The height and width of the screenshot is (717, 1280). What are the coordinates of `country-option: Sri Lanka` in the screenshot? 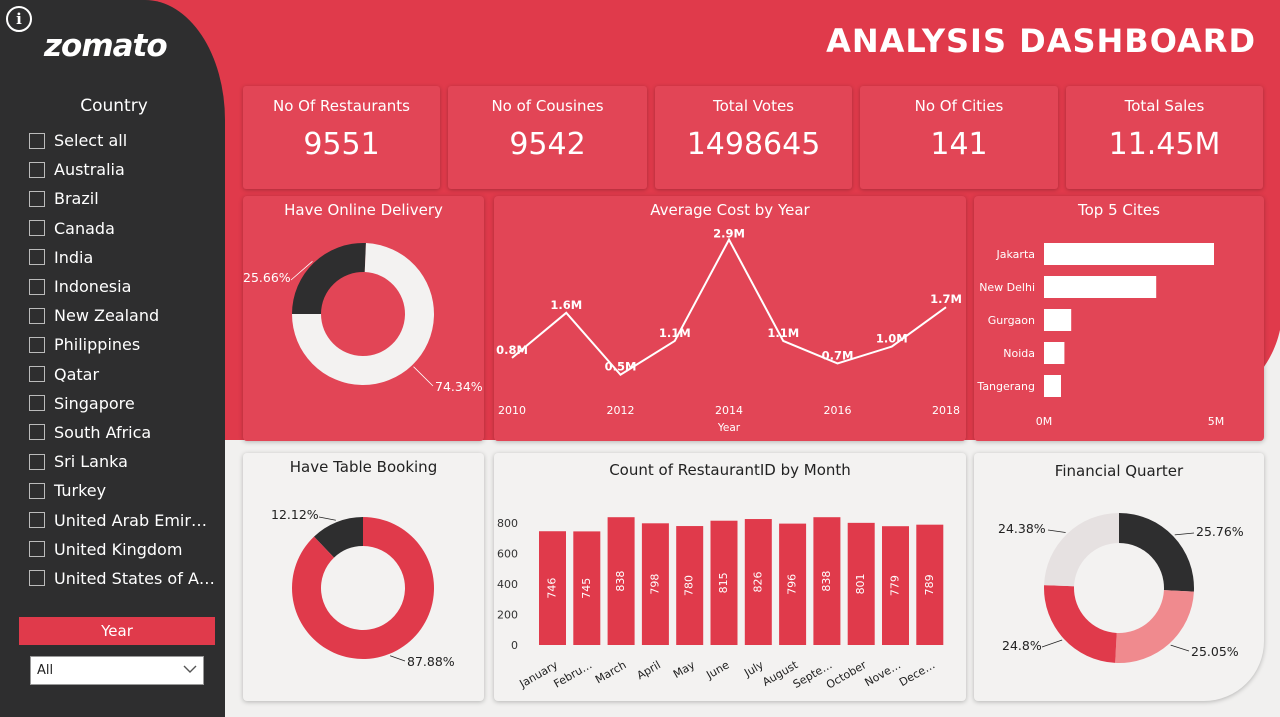 It's located at (122, 461).